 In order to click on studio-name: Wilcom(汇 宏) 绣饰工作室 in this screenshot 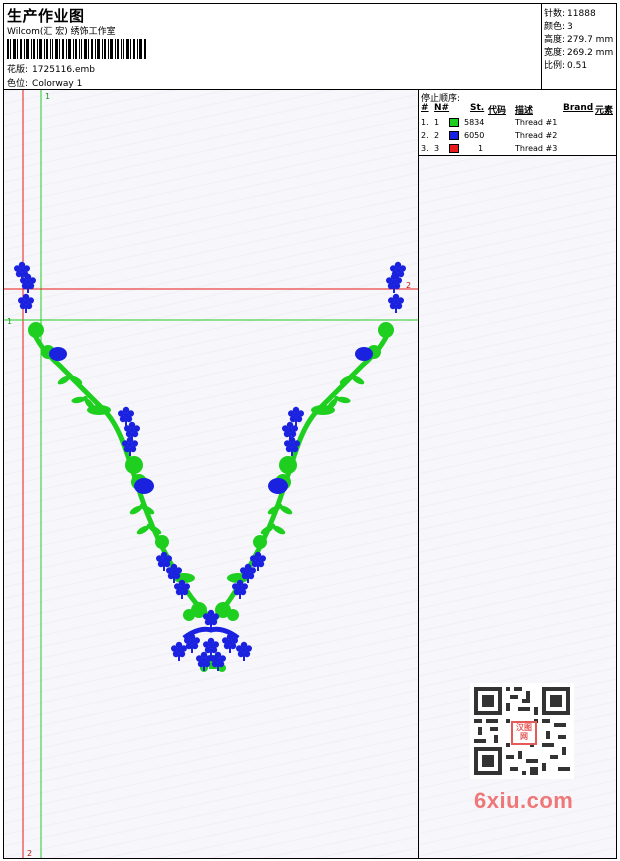, I will do `click(61, 32)`.